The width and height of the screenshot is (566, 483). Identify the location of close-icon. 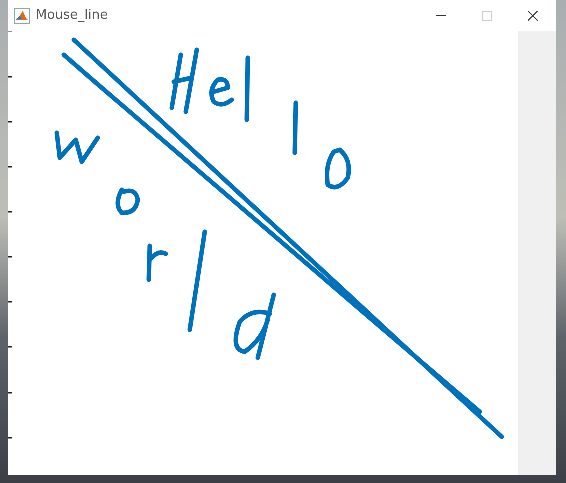
(533, 15).